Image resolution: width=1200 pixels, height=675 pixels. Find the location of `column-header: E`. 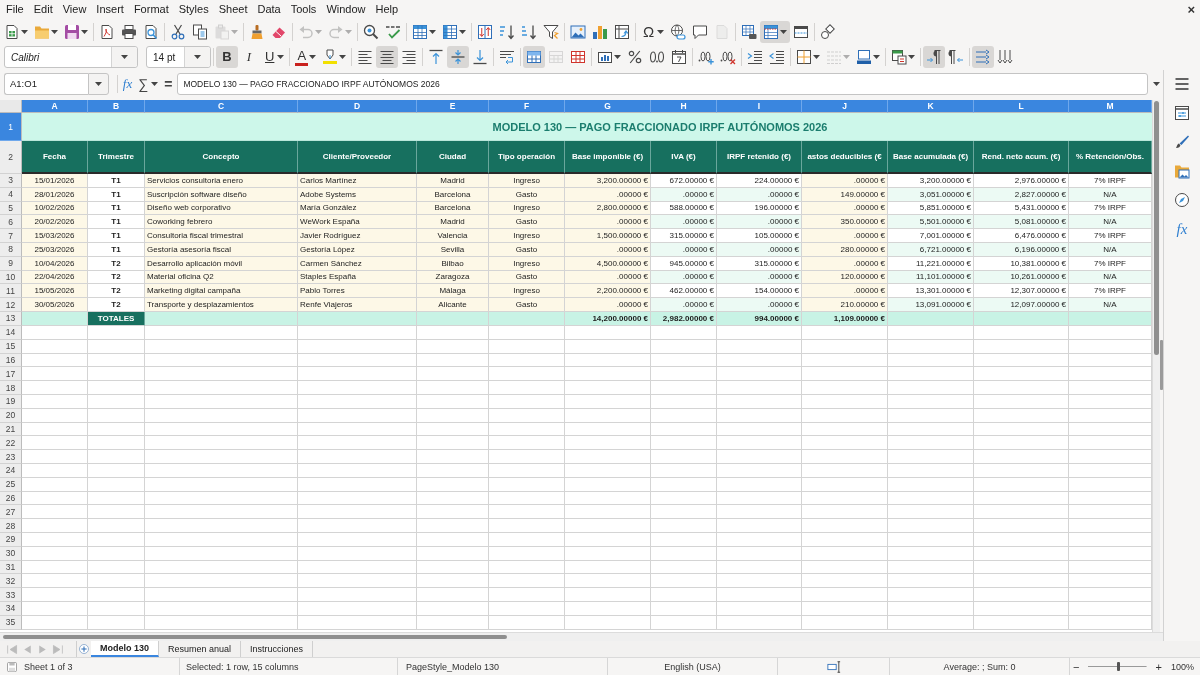

column-header: E is located at coordinates (453, 106).